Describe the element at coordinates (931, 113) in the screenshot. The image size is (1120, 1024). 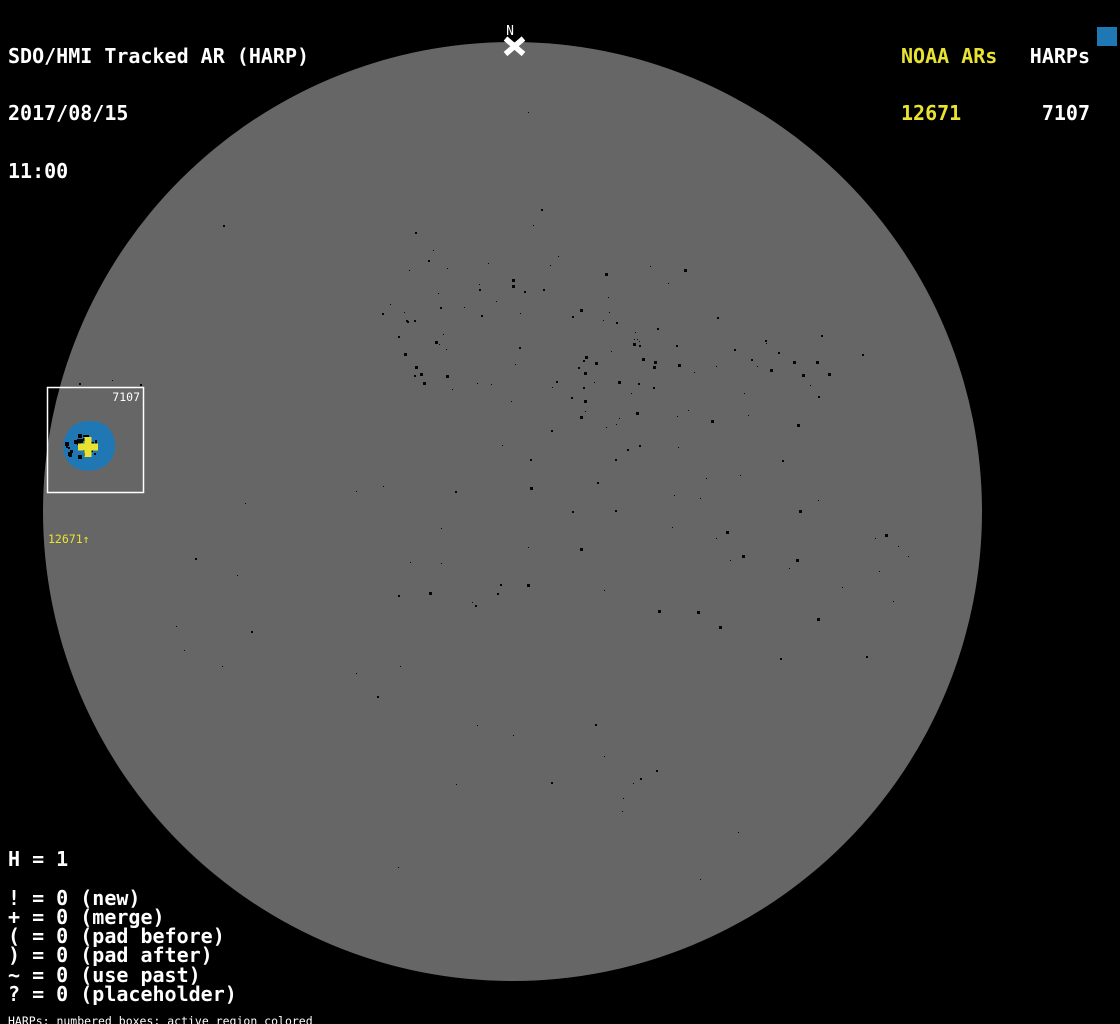
I see `noaa-ar-number: 12671` at that location.